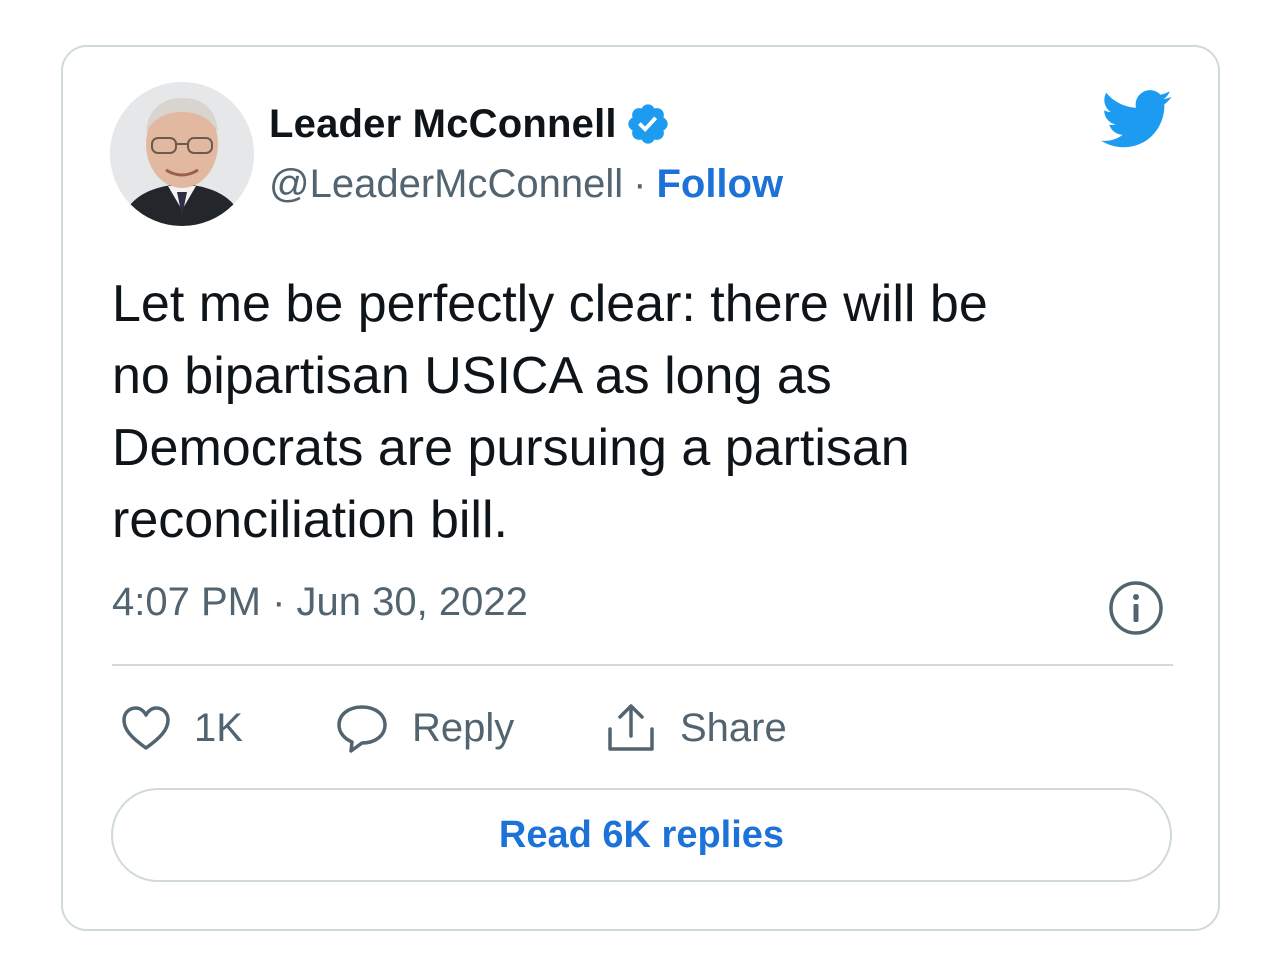  I want to click on author-handle: @LeaderMcConnell, so click(446, 184).